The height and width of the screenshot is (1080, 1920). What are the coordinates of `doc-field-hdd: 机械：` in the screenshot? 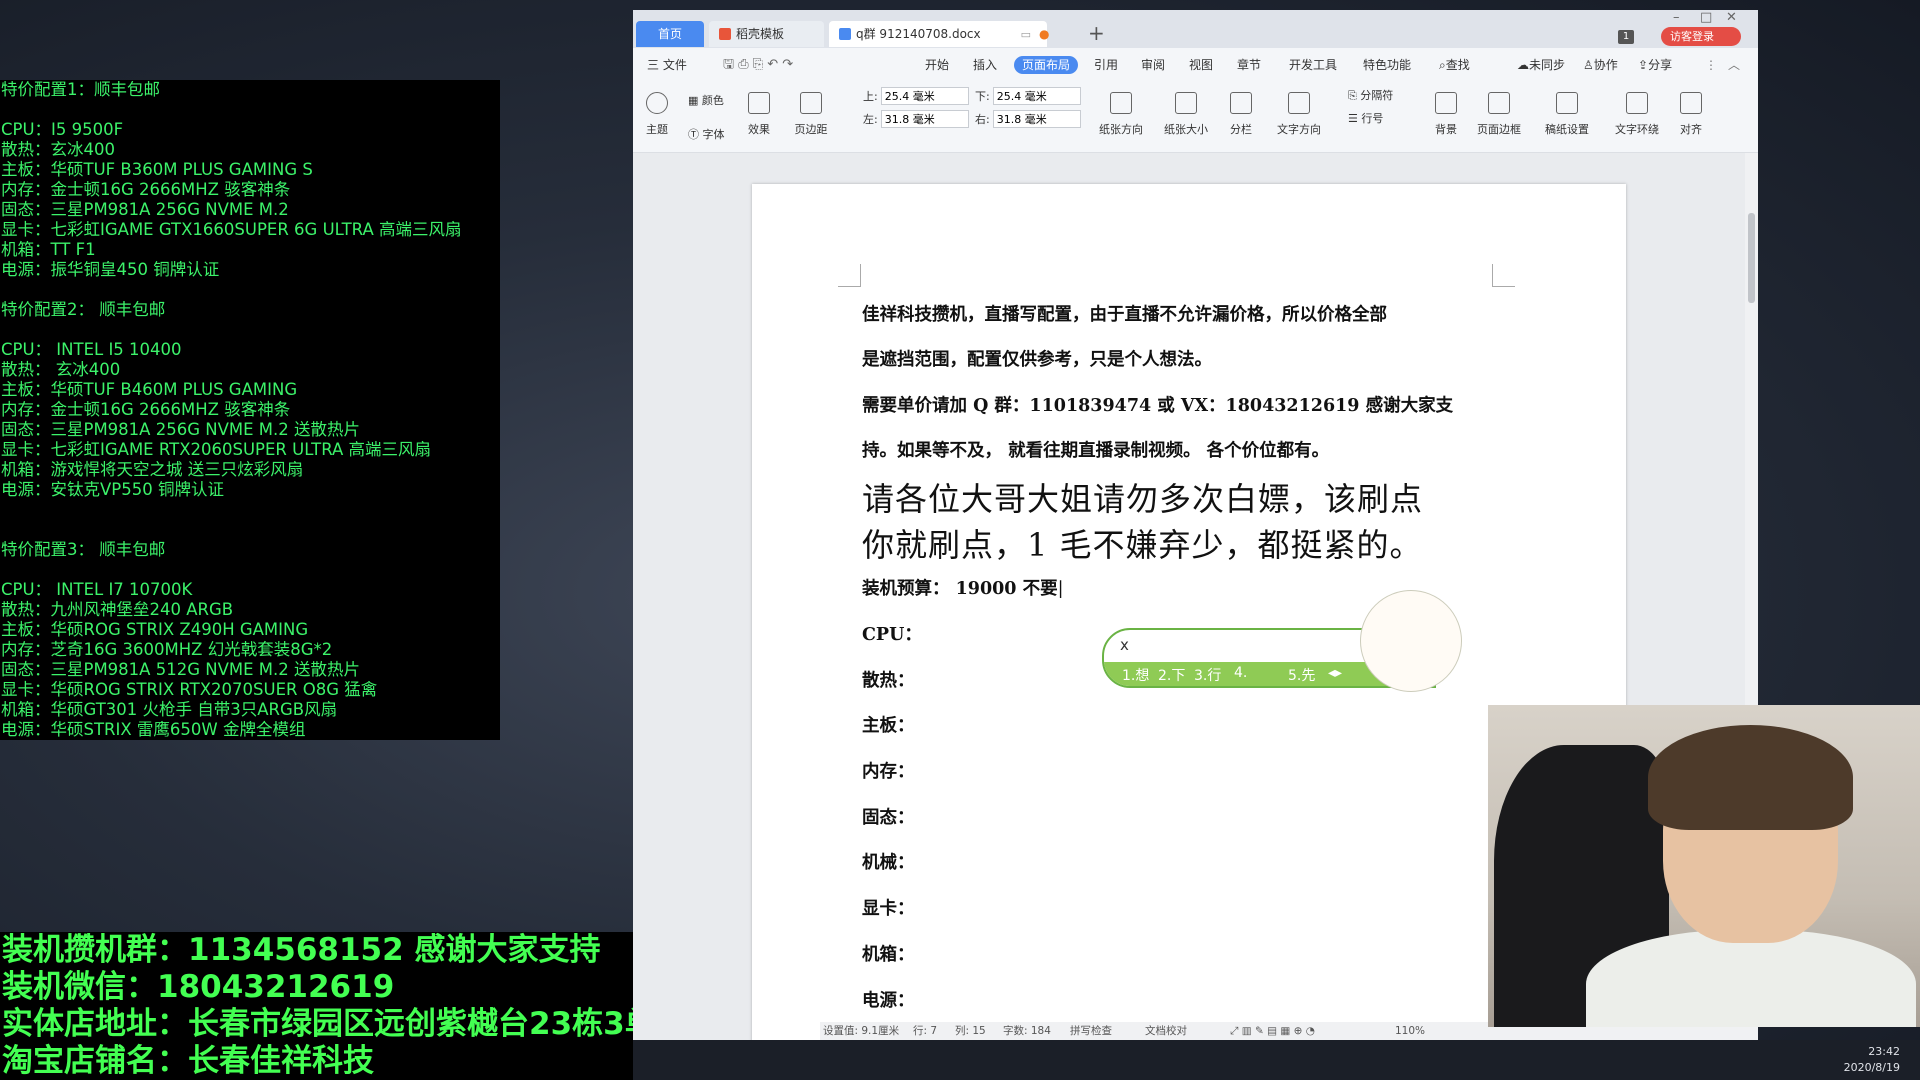 It's located at (888, 863).